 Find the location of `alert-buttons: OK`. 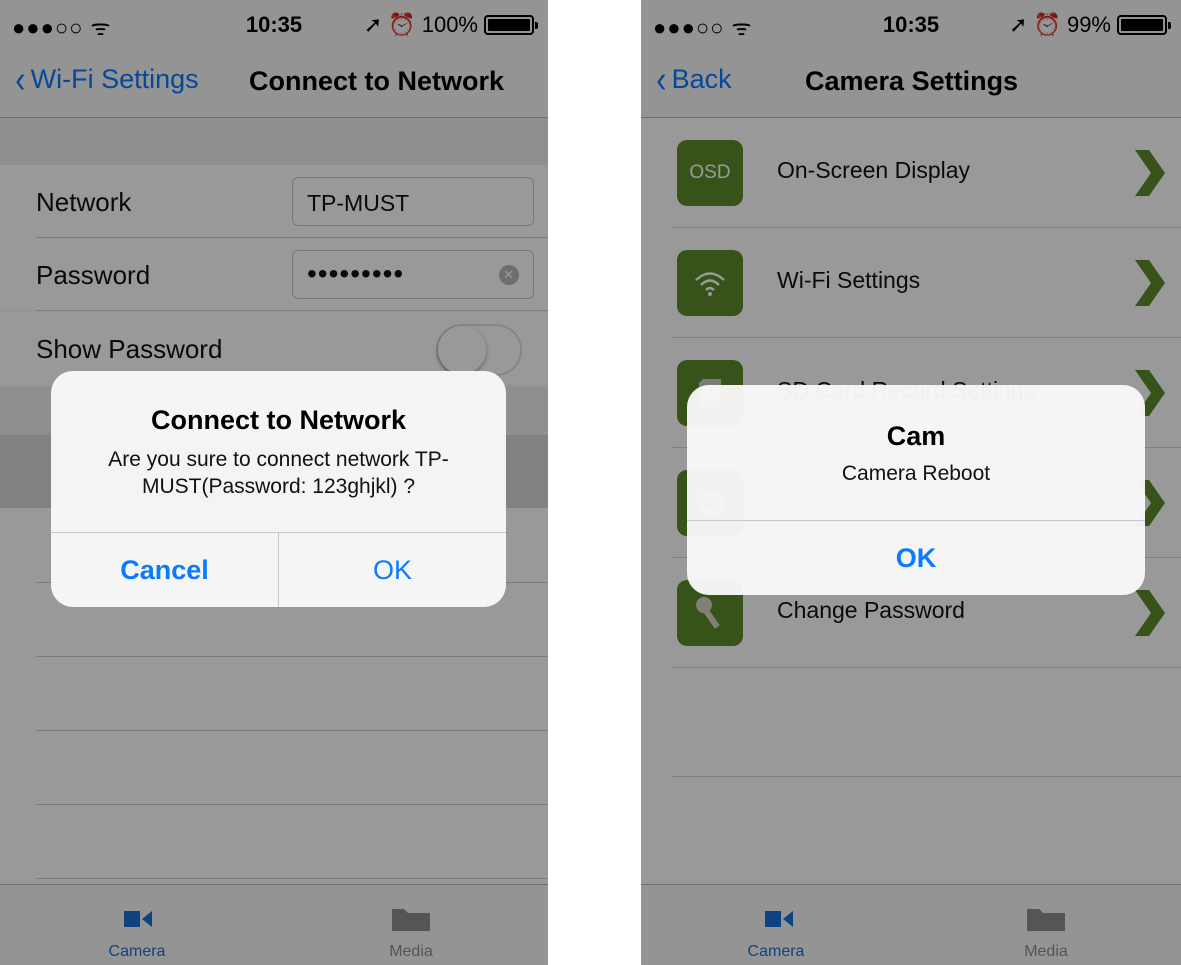

alert-buttons: OK is located at coordinates (916, 557).